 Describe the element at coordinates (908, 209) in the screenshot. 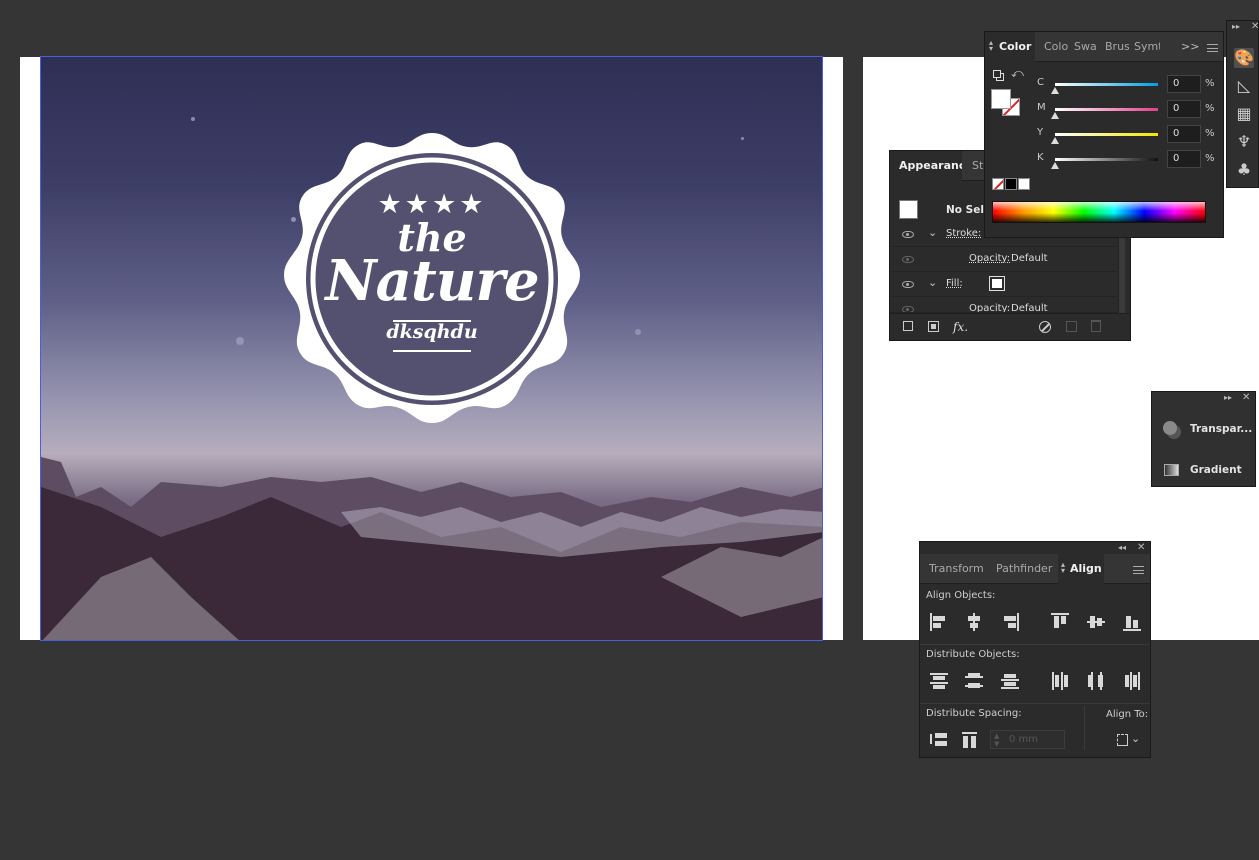

I see `appearance-header-swatch` at that location.